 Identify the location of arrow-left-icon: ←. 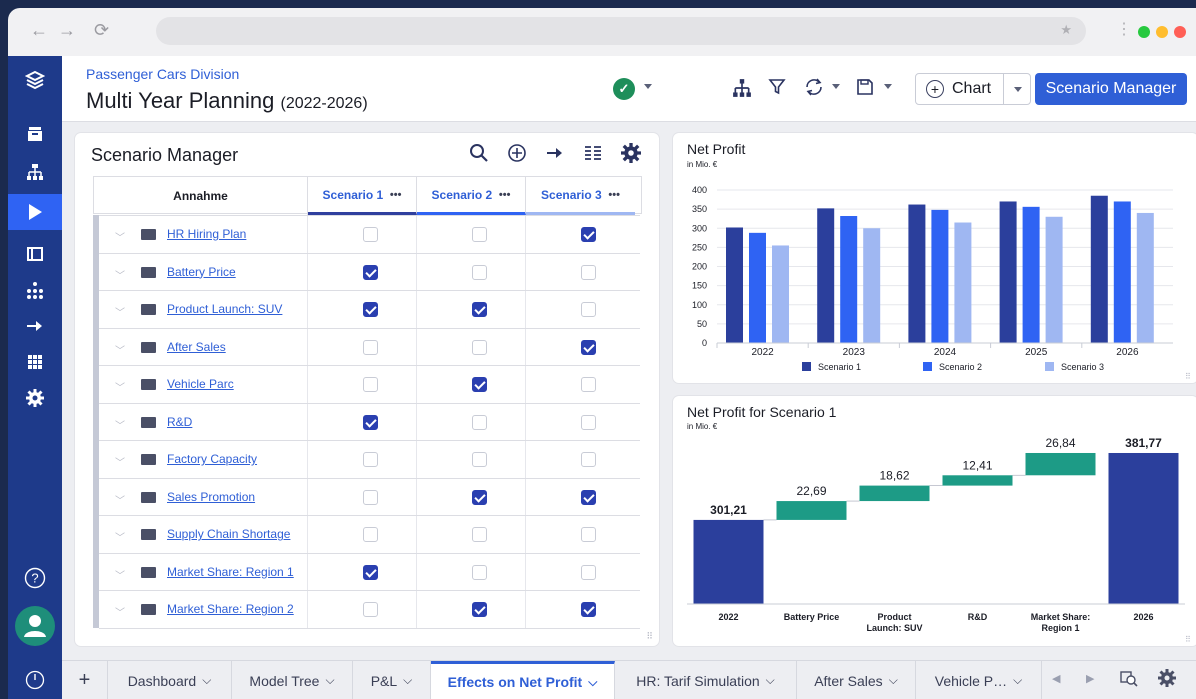
(39, 30).